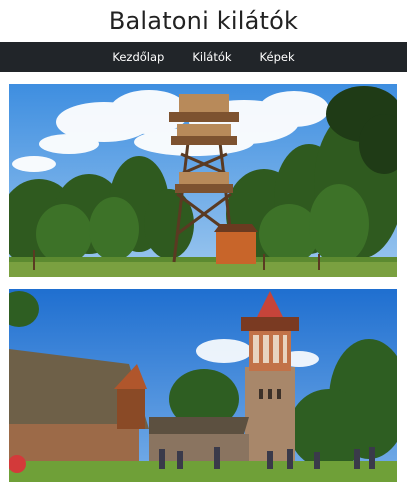  I want to click on main-navbar: Kezdőlap Kilátók Képek, so click(203, 57).